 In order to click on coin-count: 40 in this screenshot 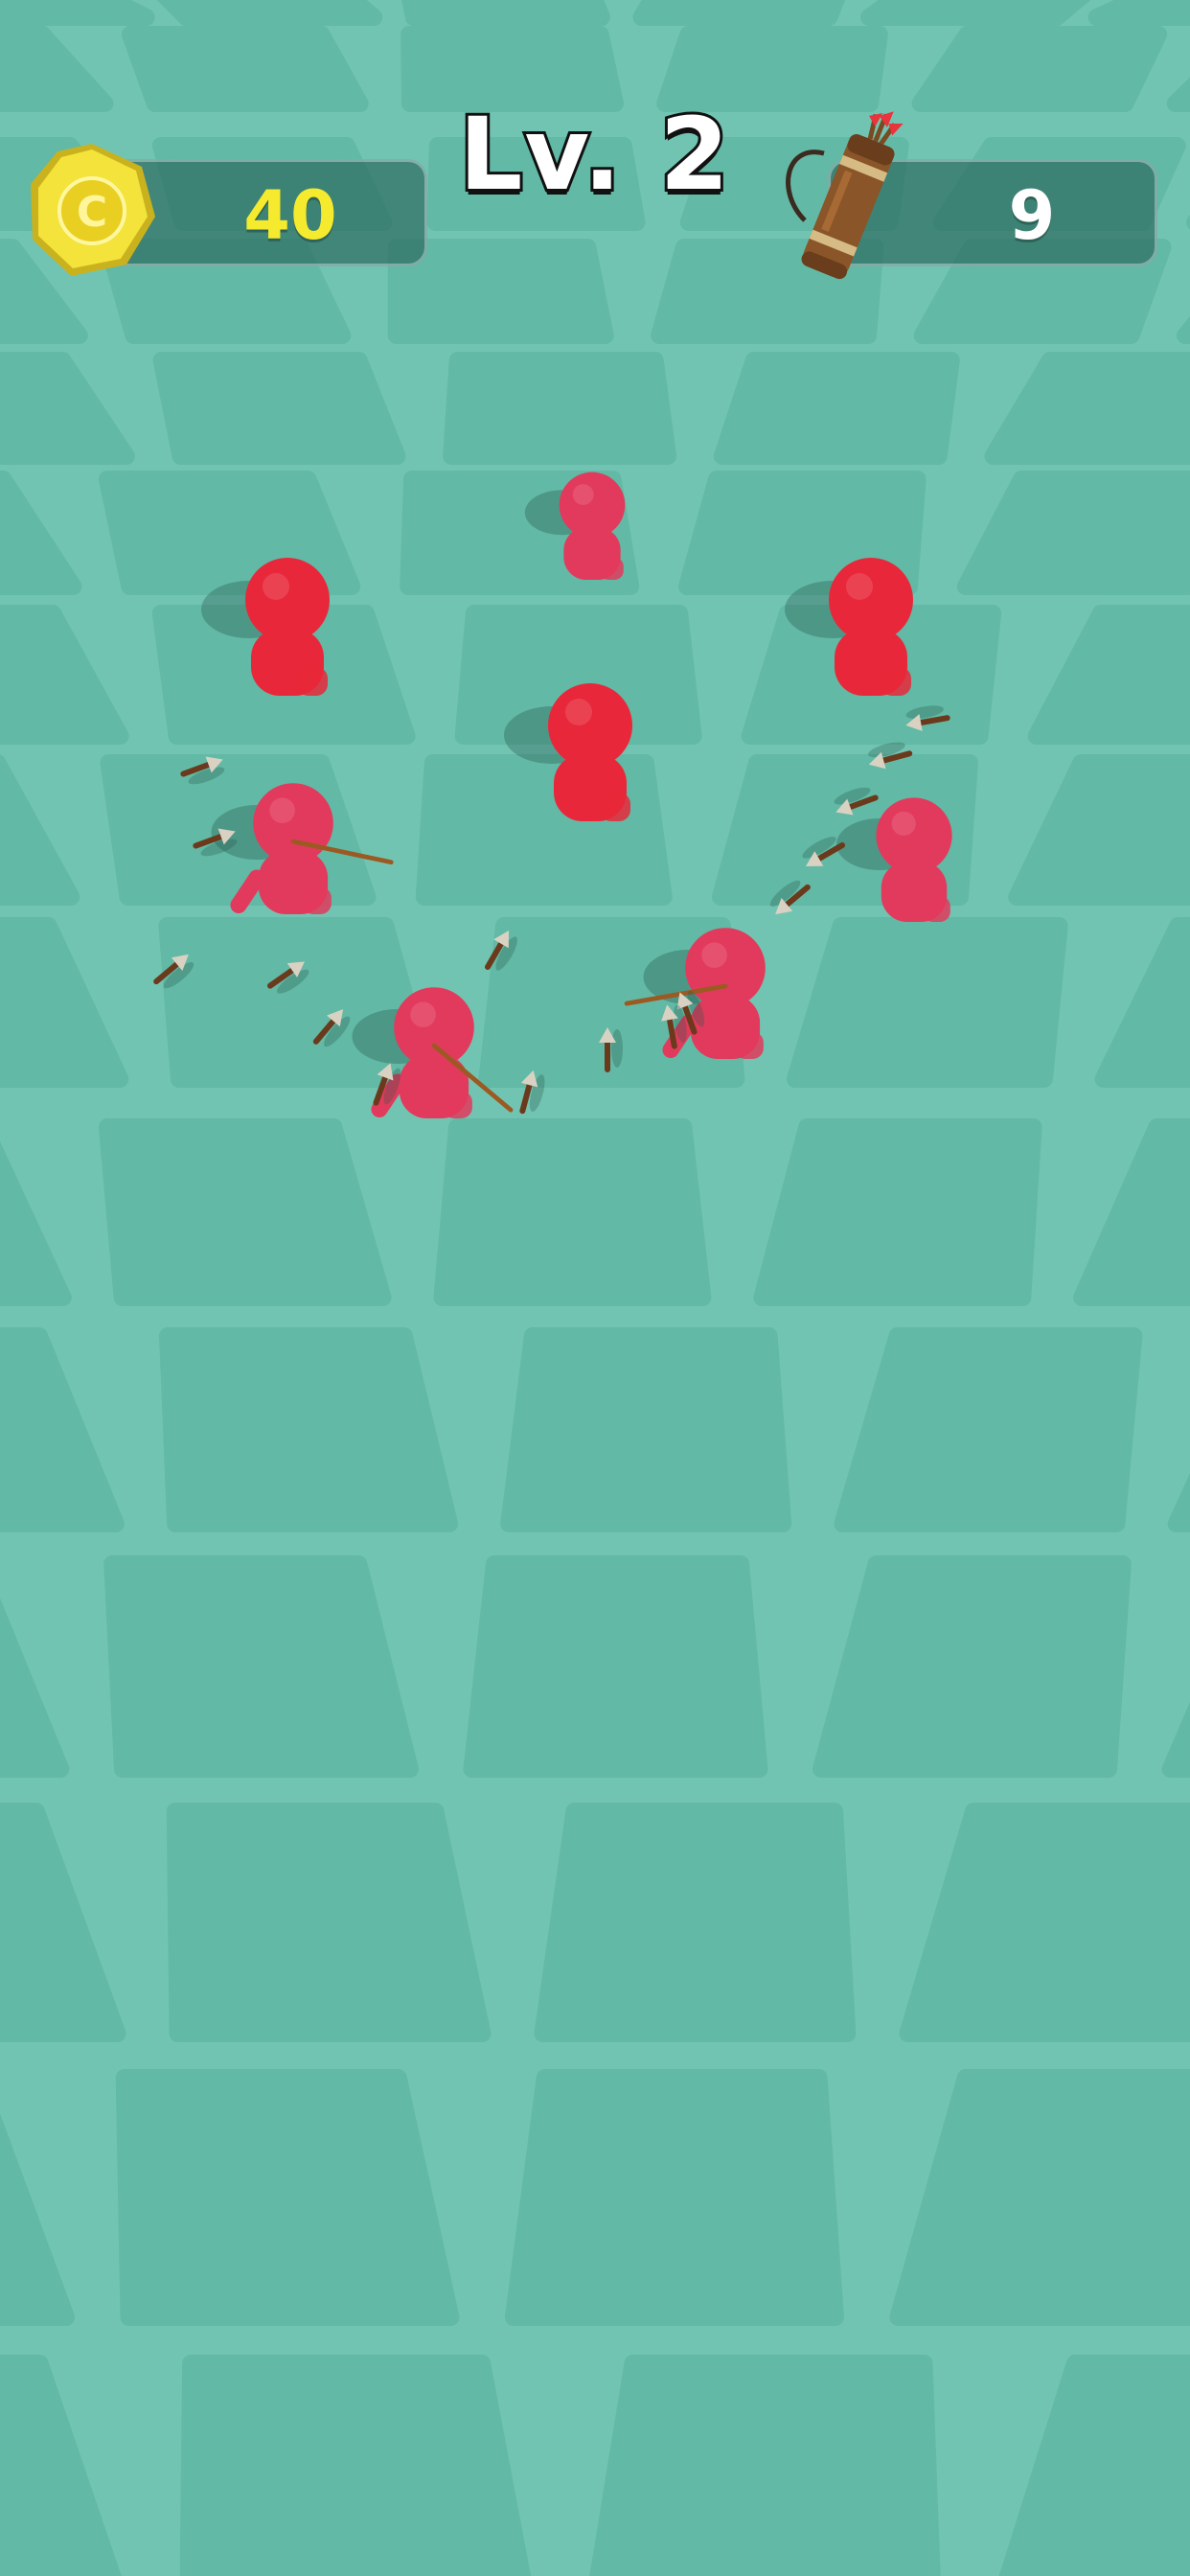, I will do `click(290, 216)`.